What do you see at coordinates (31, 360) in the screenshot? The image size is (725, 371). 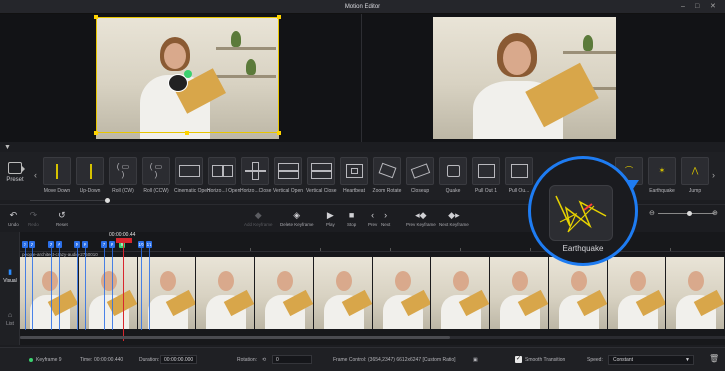 I see `keyframe-status-dot` at bounding box center [31, 360].